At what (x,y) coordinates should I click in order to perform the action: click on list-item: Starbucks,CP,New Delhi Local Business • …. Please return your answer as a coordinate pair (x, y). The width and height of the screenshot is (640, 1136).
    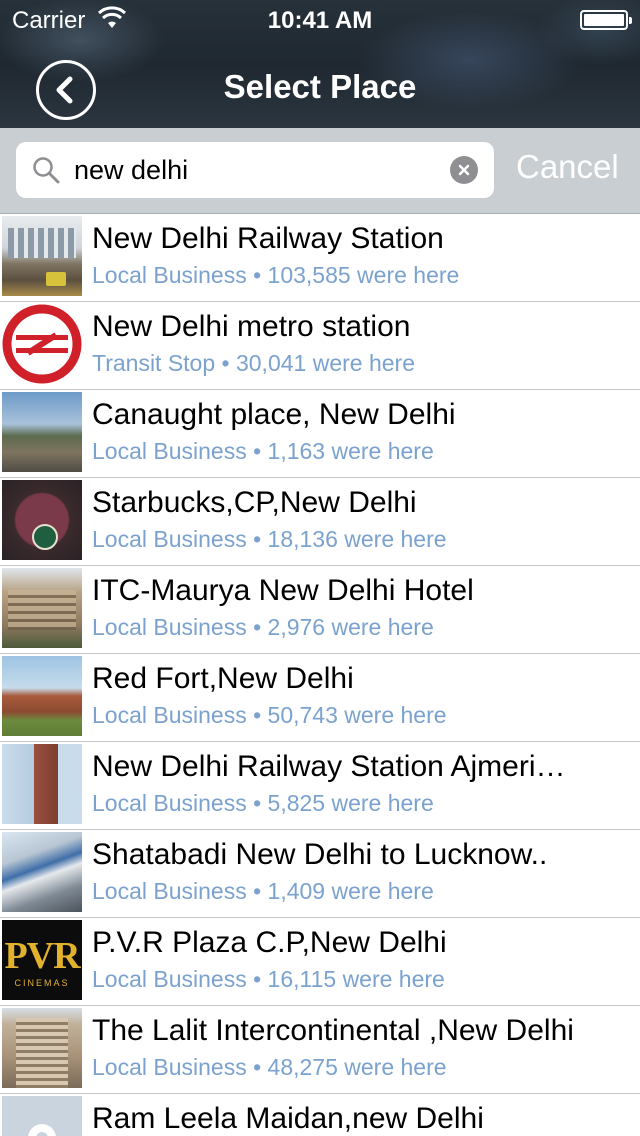
    Looking at the image, I should click on (320, 522).